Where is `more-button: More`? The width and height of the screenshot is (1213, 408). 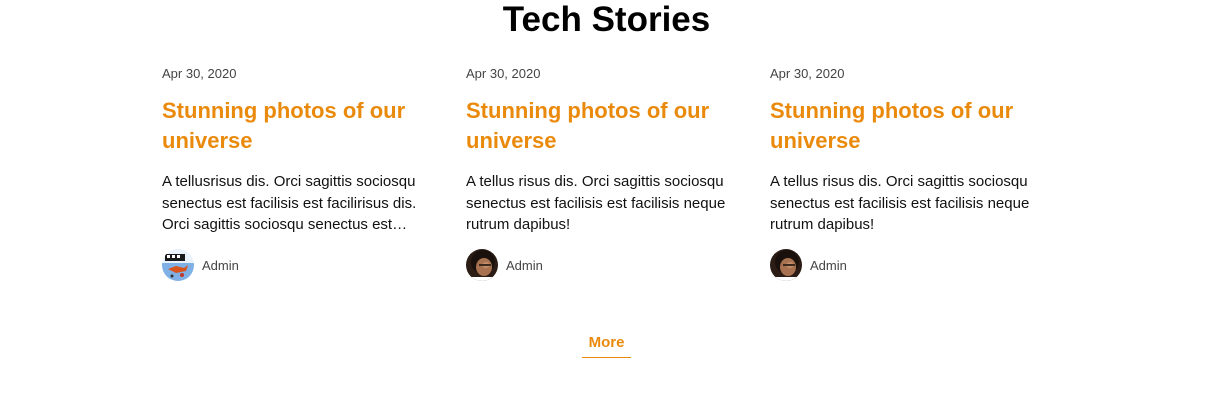 more-button: More is located at coordinates (606, 346).